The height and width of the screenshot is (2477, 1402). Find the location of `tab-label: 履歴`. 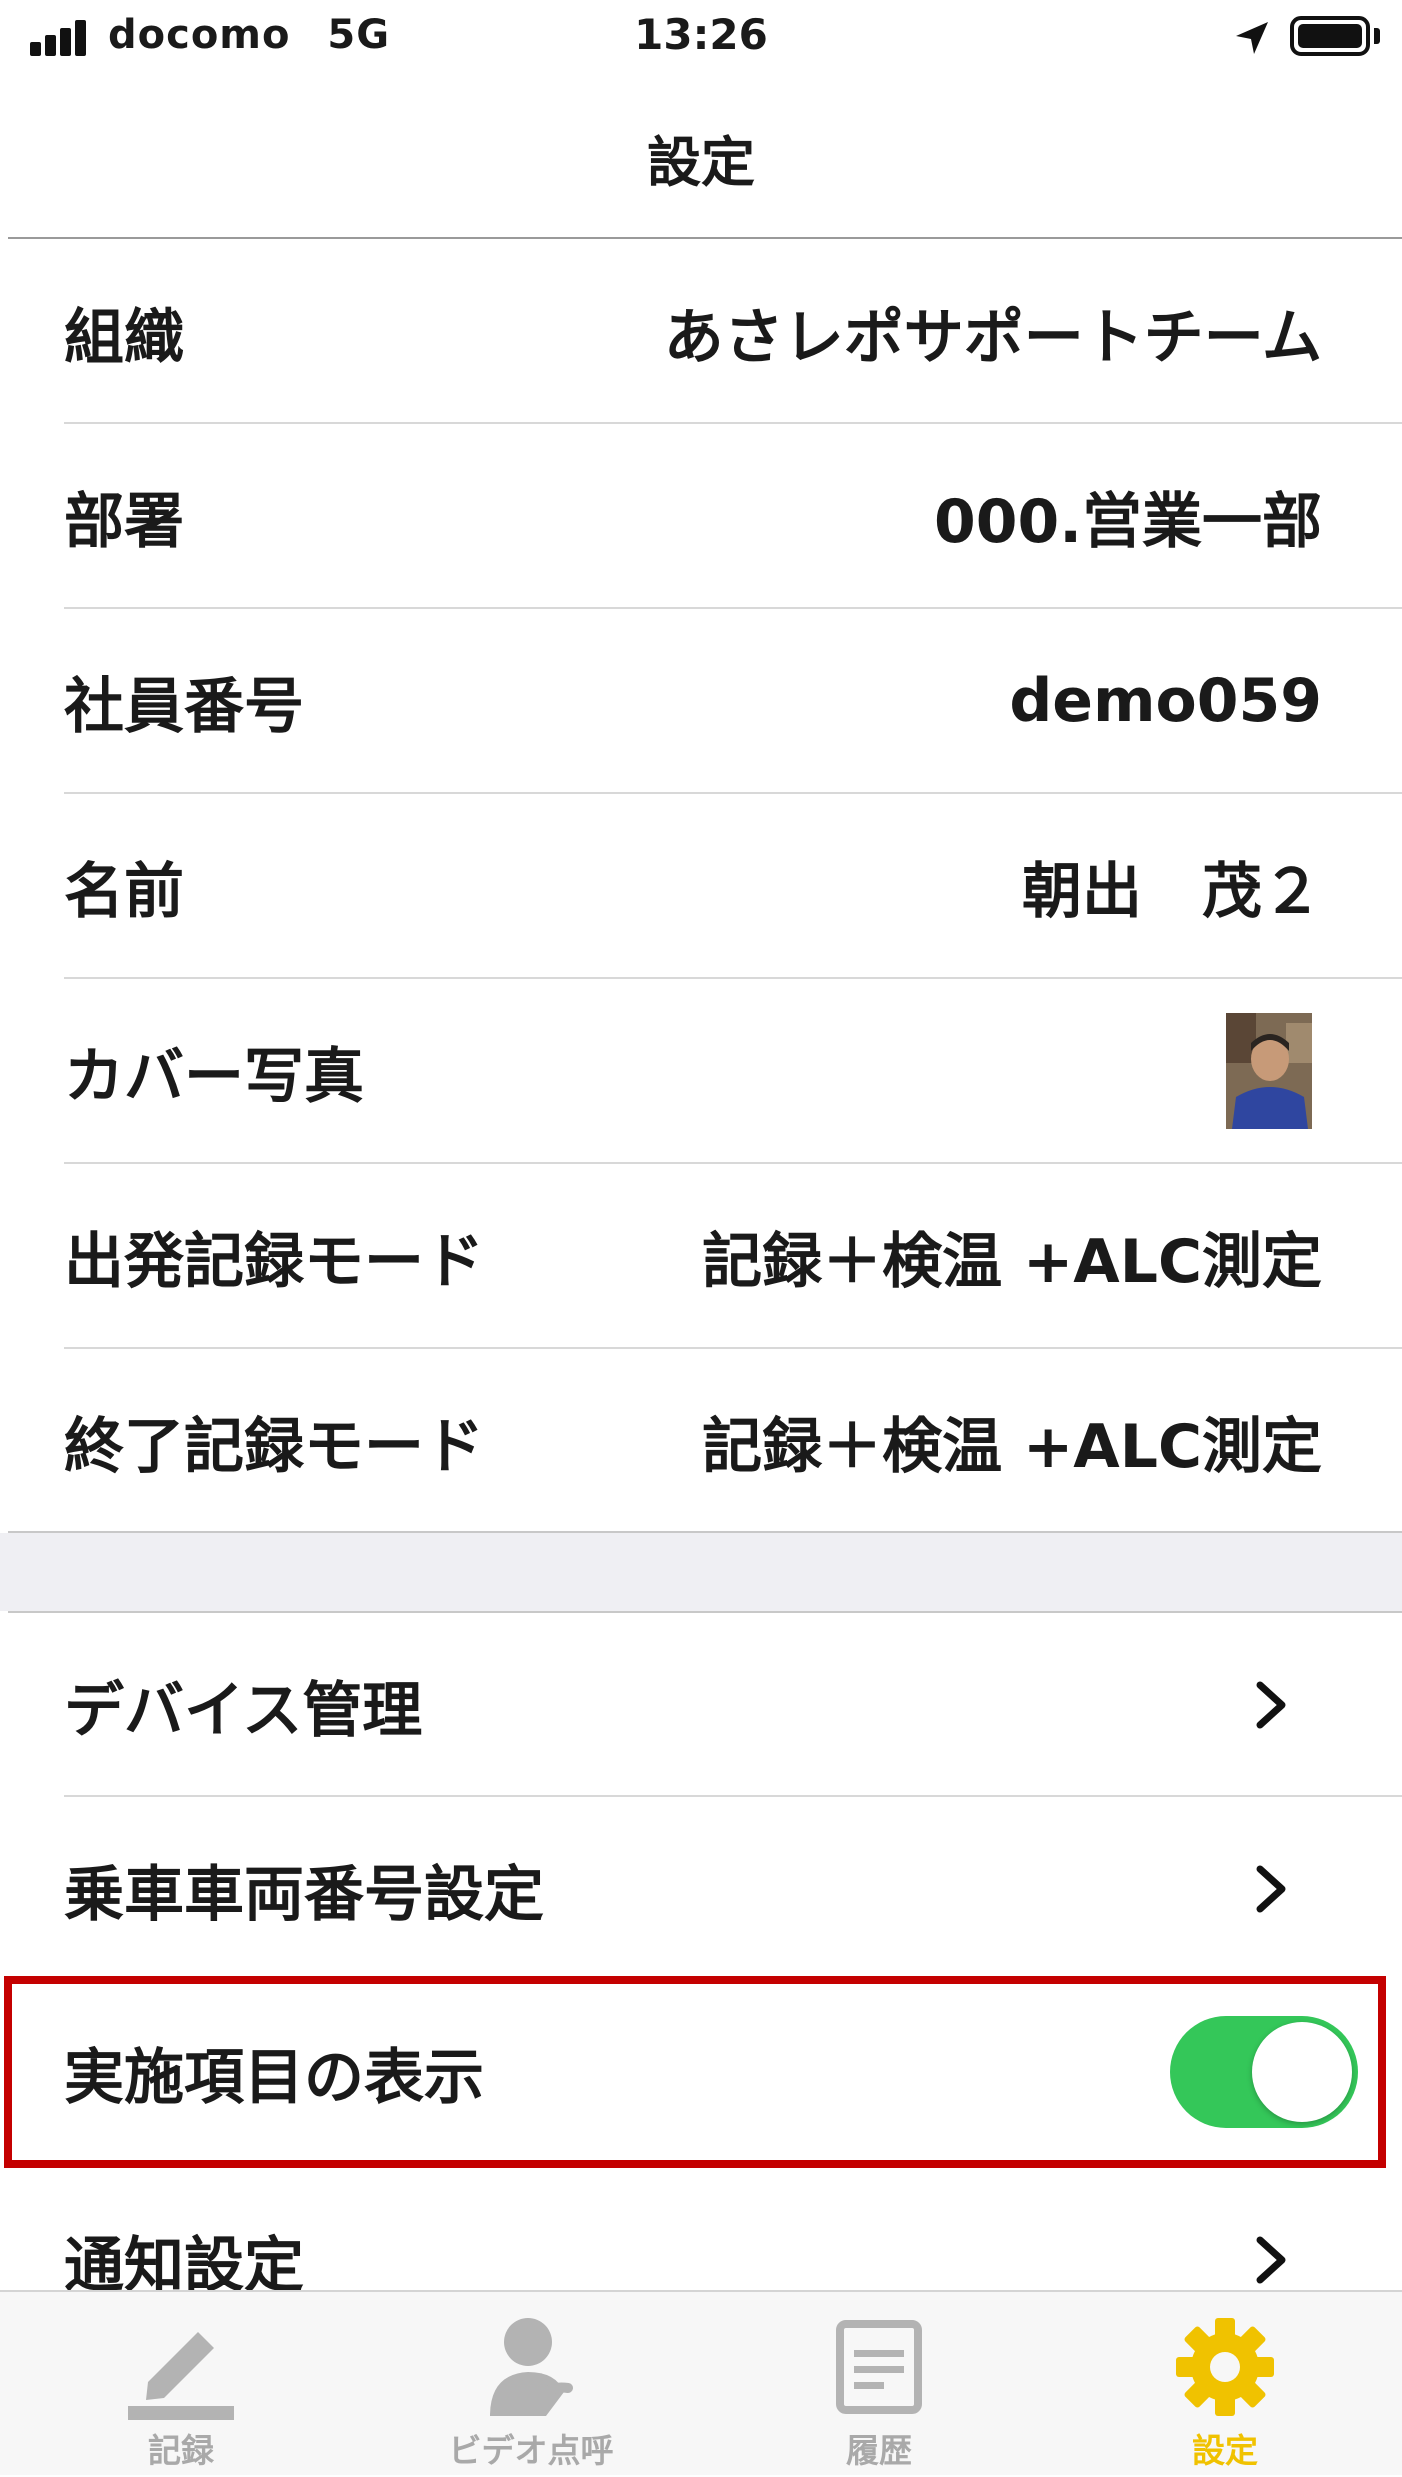

tab-label: 履歴 is located at coordinates (879, 2450).